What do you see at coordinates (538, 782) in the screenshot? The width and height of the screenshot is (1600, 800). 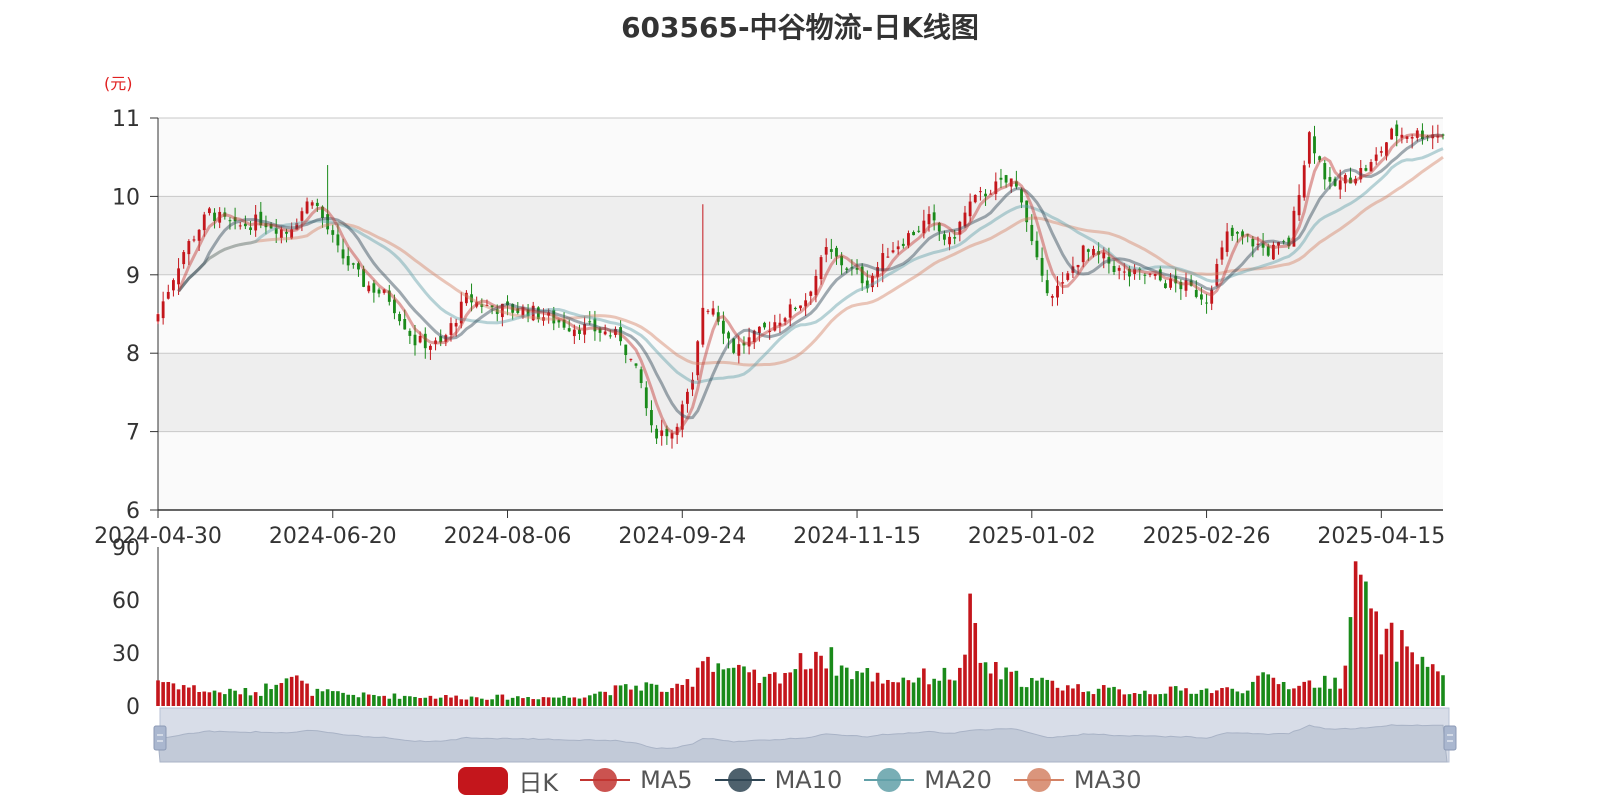 I see `legend-label: 日K` at bounding box center [538, 782].